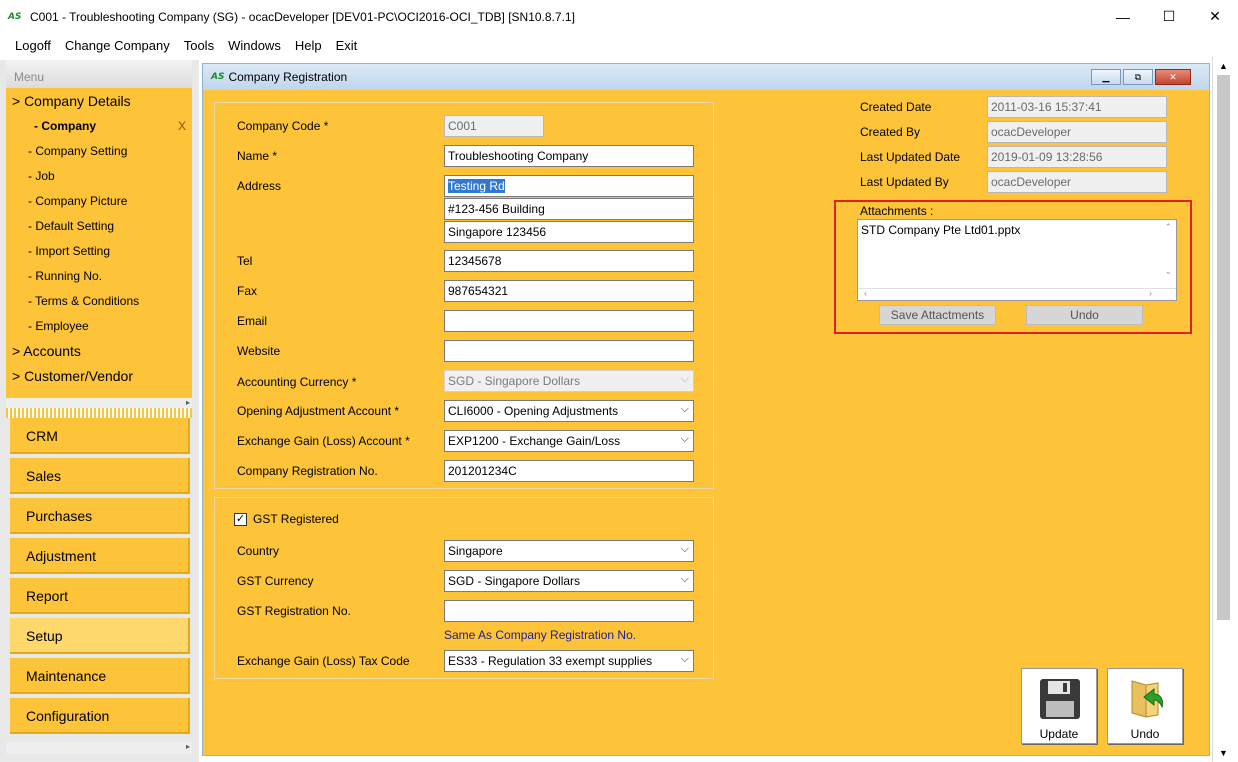 This screenshot has height=762, width=1238. What do you see at coordinates (83, 301) in the screenshot?
I see `tree-item-terms-conditions: - Terms & Conditions` at bounding box center [83, 301].